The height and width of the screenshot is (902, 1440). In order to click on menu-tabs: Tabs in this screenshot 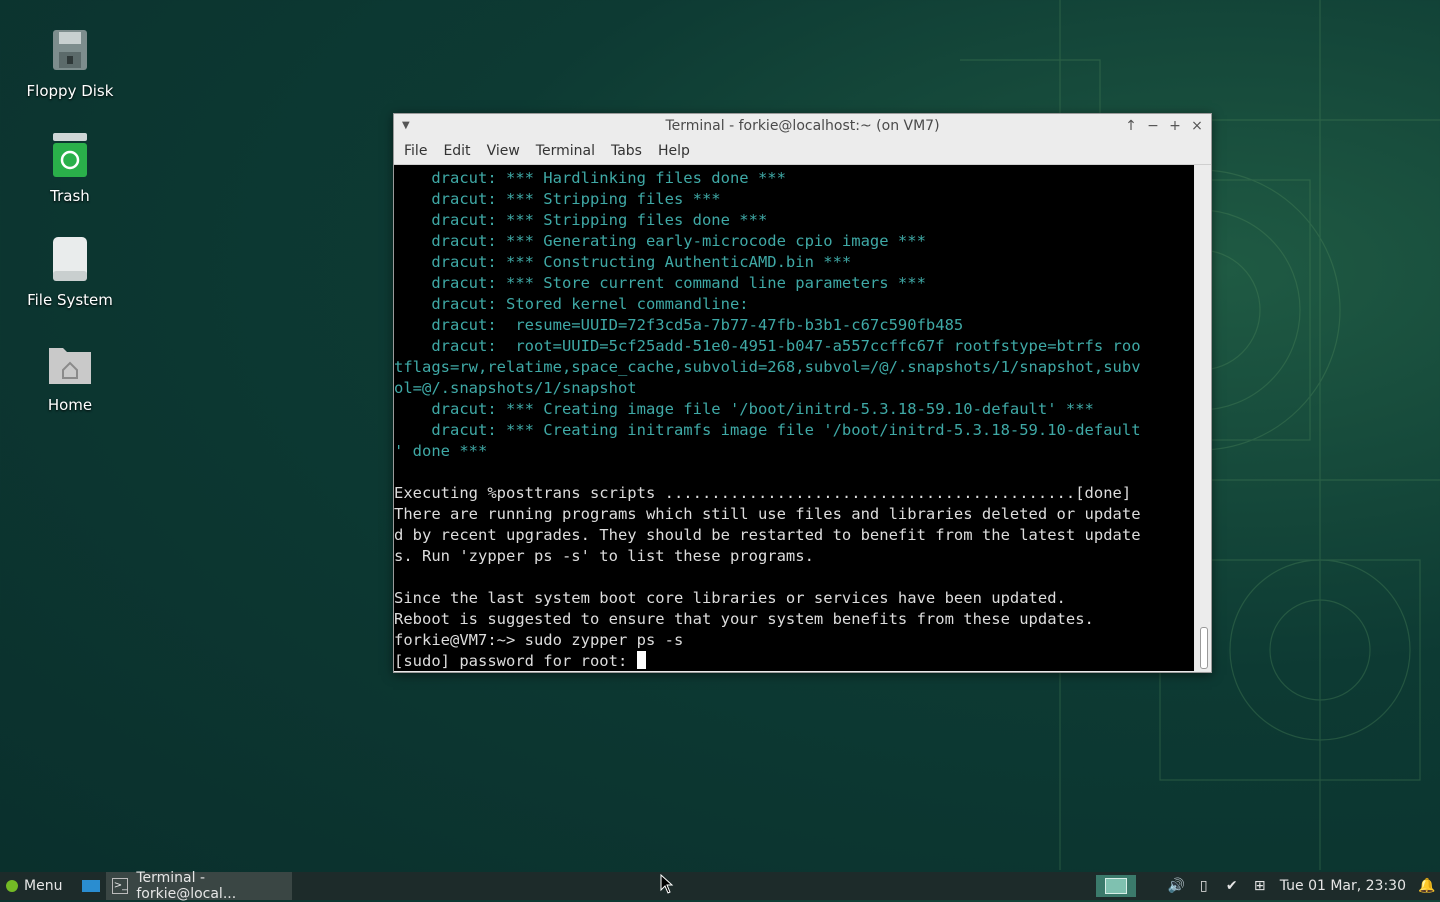, I will do `click(626, 151)`.